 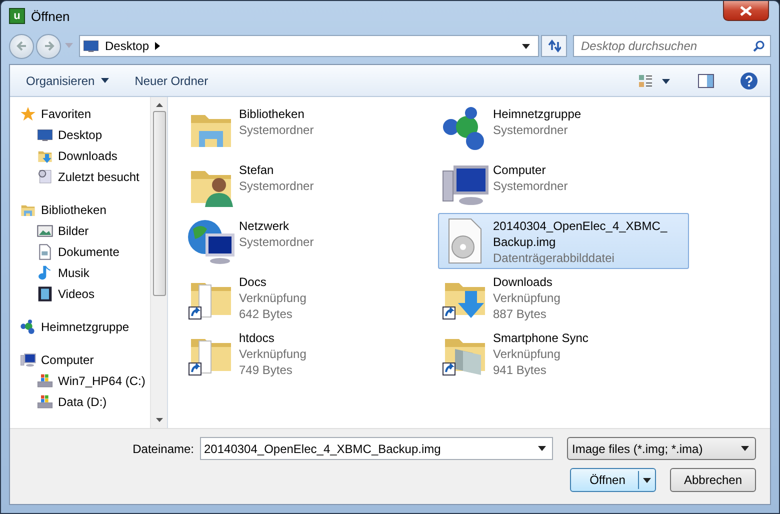 What do you see at coordinates (85, 326) in the screenshot?
I see `nav-item: Heimnetzgruppe` at bounding box center [85, 326].